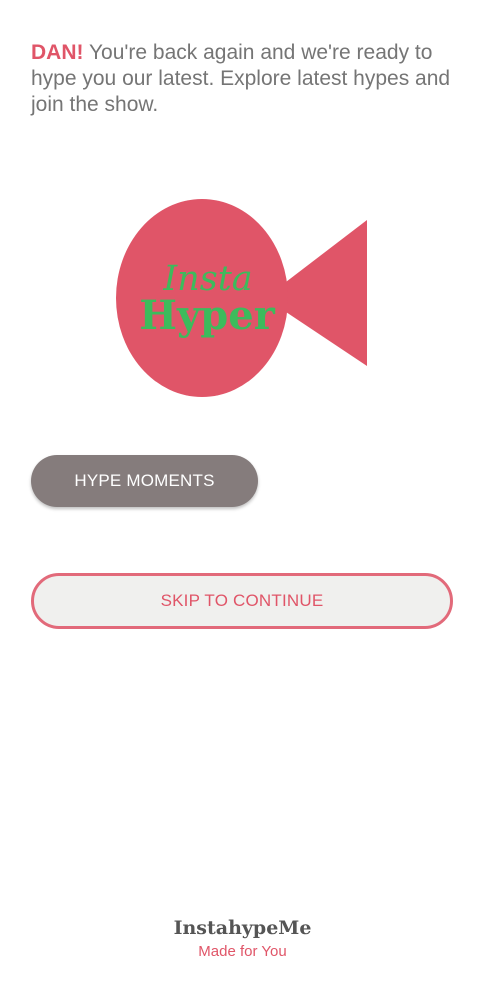 The width and height of the screenshot is (485, 989). I want to click on tagline: Made for You, so click(242, 951).